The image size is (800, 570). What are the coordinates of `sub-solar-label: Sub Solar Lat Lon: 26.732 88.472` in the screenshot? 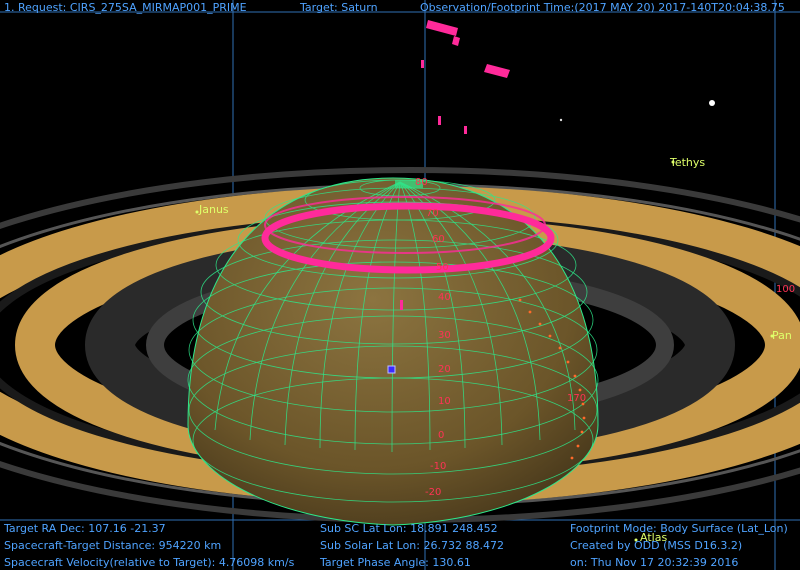 It's located at (412, 545).